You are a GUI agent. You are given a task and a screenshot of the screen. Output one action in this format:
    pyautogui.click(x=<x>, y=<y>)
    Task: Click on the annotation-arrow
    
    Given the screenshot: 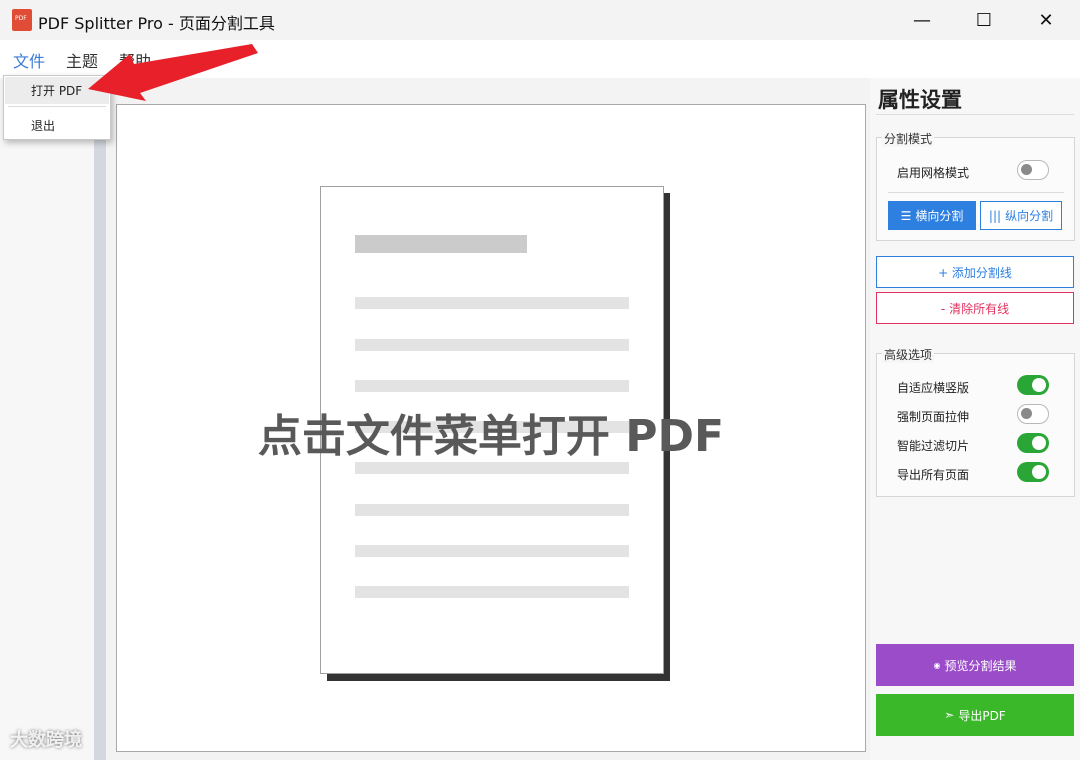 What is the action you would take?
    pyautogui.click(x=173, y=72)
    